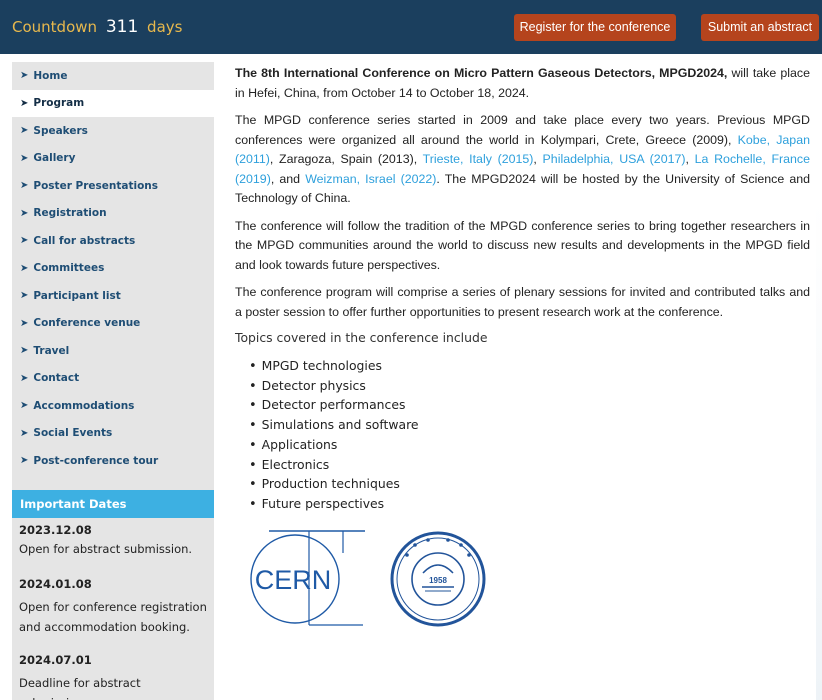 This screenshot has height=700, width=822. What do you see at coordinates (84, 240) in the screenshot?
I see `sidebar-item-label: Call for abstracts` at bounding box center [84, 240].